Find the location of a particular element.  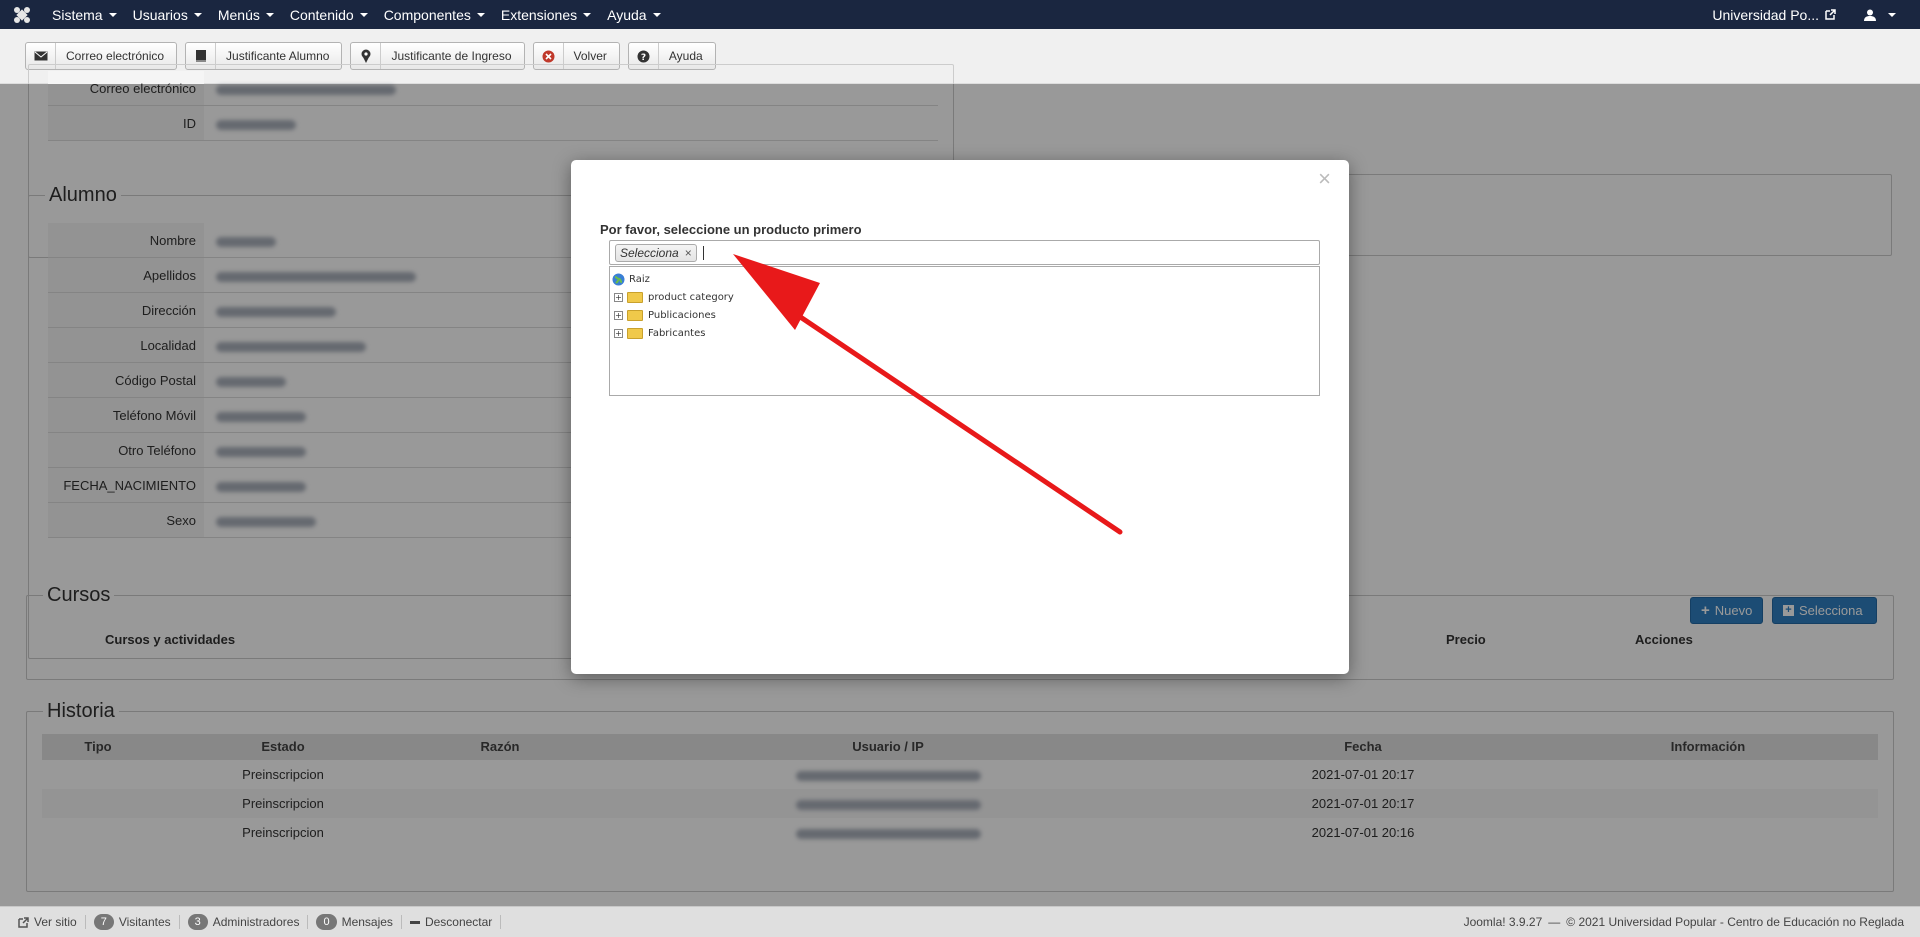

text-cursor is located at coordinates (703, 252).